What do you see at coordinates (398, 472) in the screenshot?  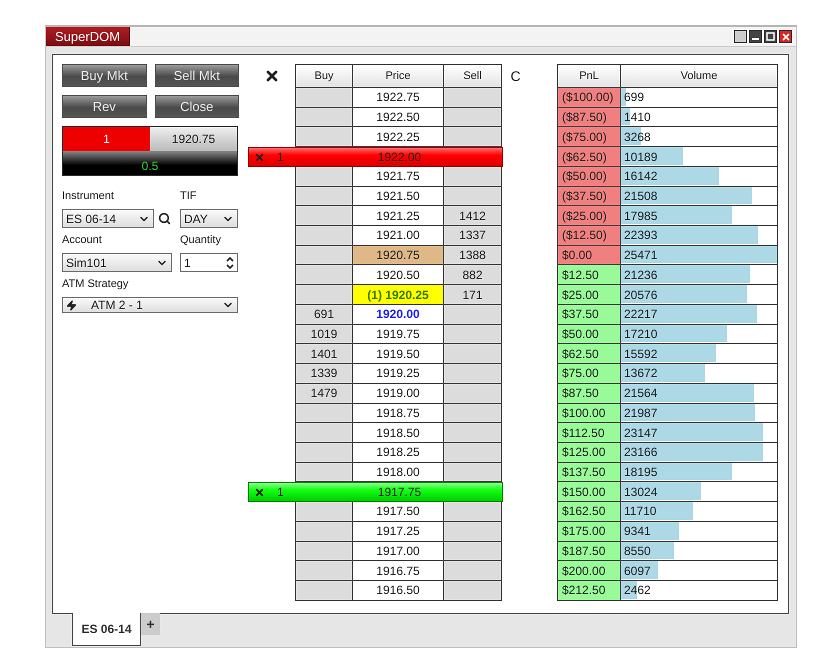 I see `price-cell: 1918.00` at bounding box center [398, 472].